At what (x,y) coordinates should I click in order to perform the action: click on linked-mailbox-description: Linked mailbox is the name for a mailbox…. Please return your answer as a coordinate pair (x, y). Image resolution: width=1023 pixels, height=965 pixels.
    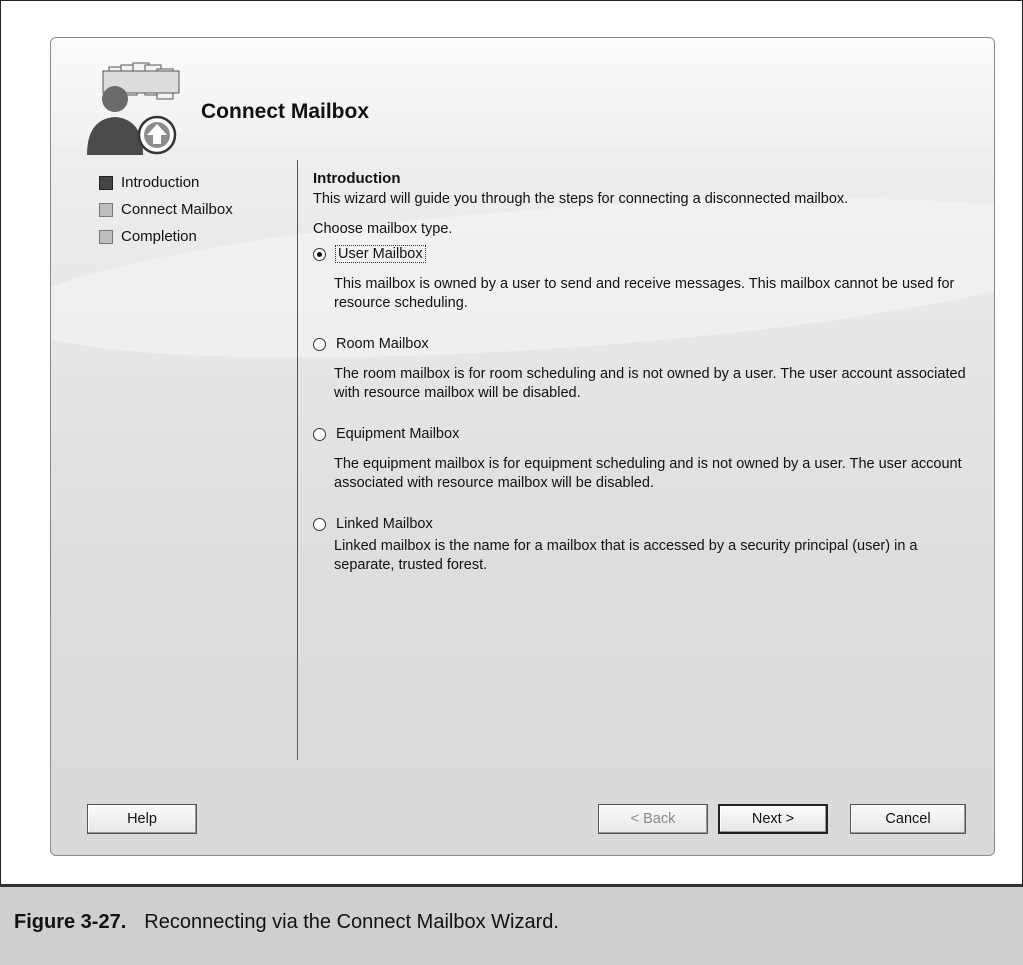
    Looking at the image, I should click on (626, 555).